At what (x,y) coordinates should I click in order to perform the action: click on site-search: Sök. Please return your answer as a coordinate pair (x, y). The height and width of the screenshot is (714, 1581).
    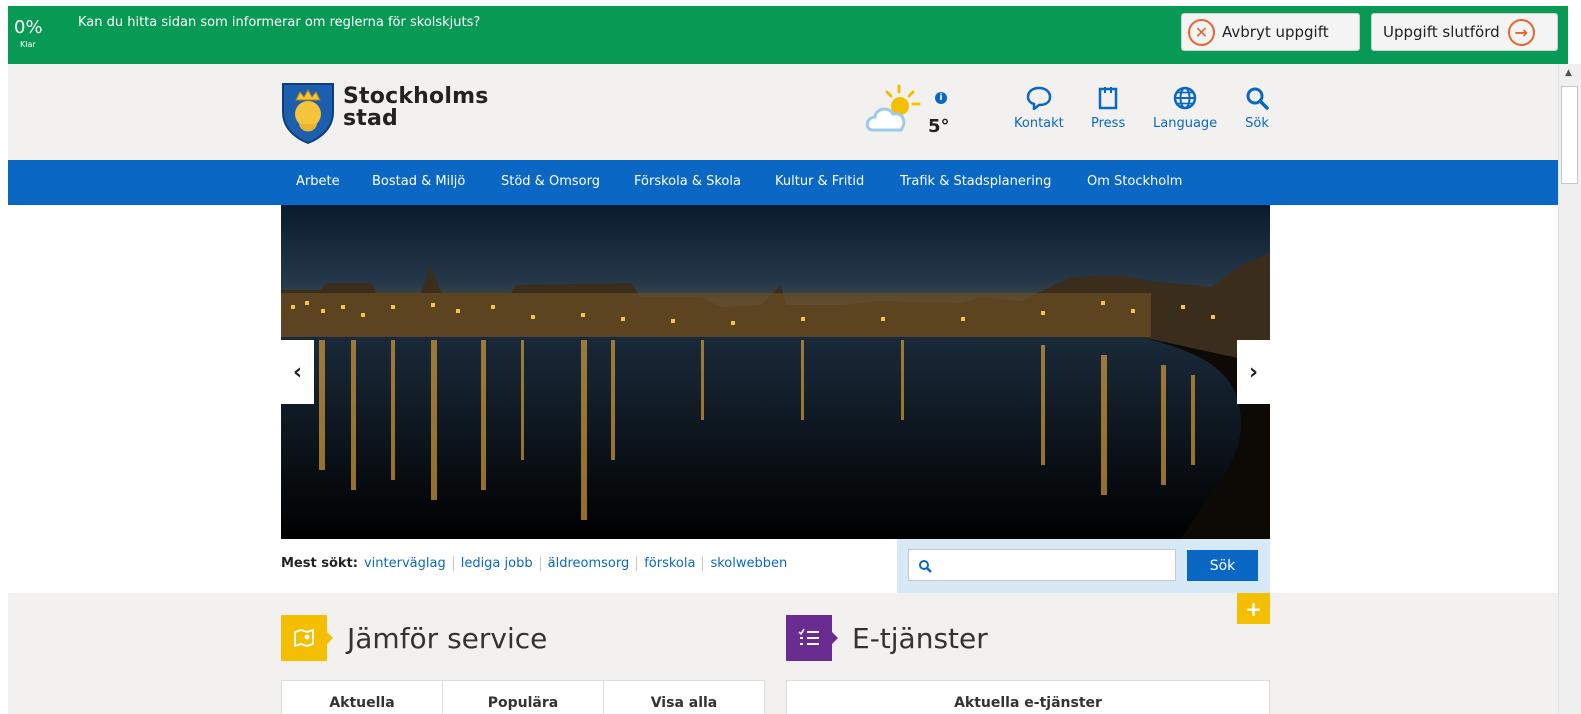
    Looking at the image, I should click on (1083, 566).